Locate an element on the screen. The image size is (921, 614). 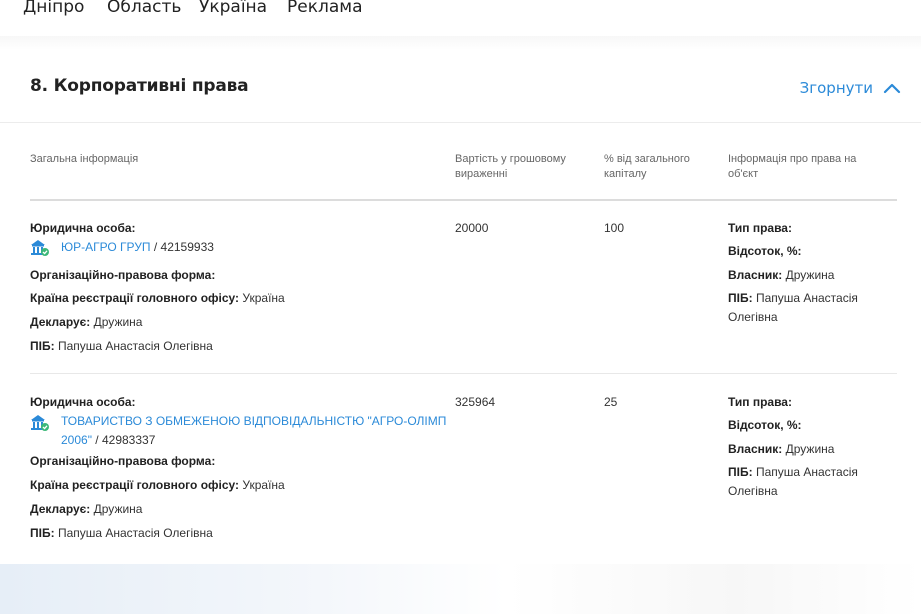
top-navigation: Дніпро Область Україна Реклама is located at coordinates (460, 20).